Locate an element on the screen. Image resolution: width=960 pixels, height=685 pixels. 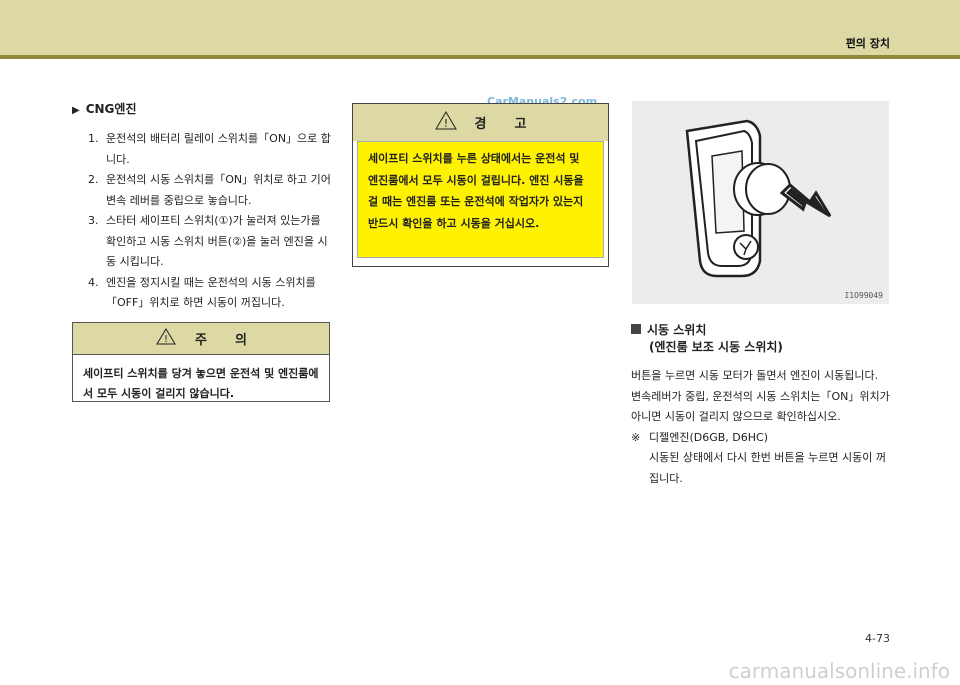
caution-title-a: 주 is located at coordinates (201, 340).